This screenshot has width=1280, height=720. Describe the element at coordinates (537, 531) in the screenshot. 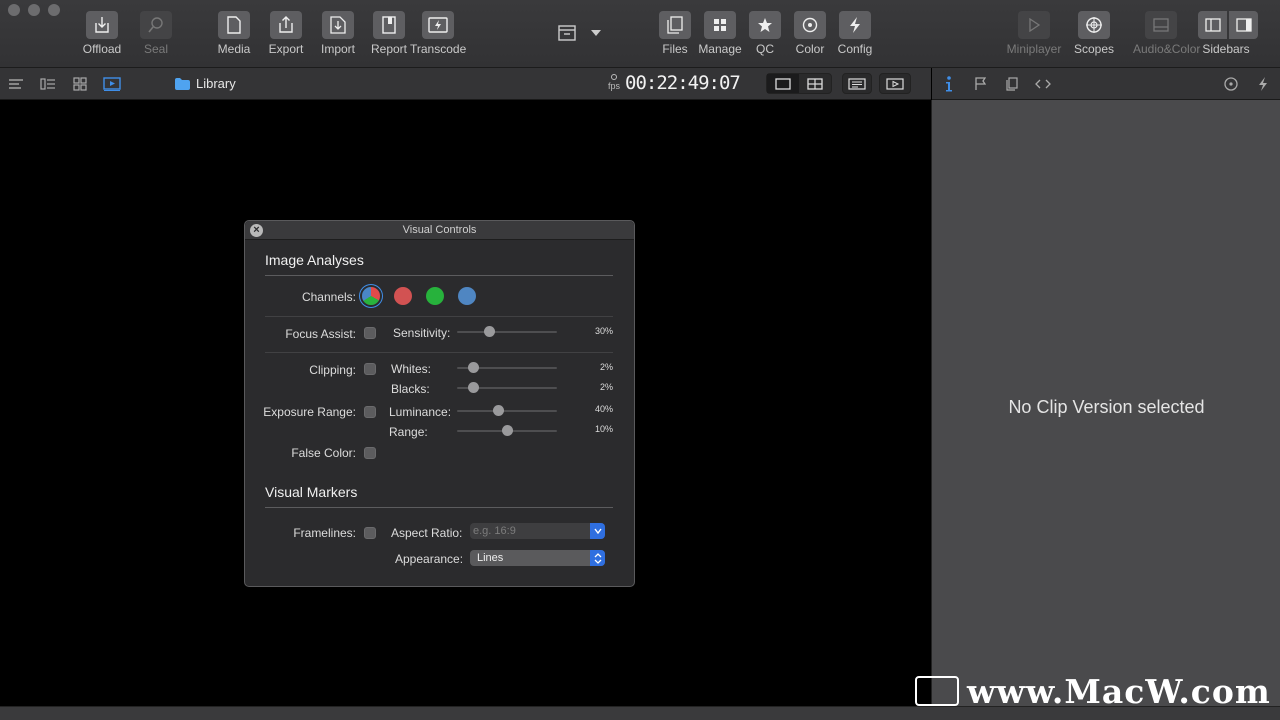

I see `aspect-ratio-combobox: e.g. 16:9` at that location.